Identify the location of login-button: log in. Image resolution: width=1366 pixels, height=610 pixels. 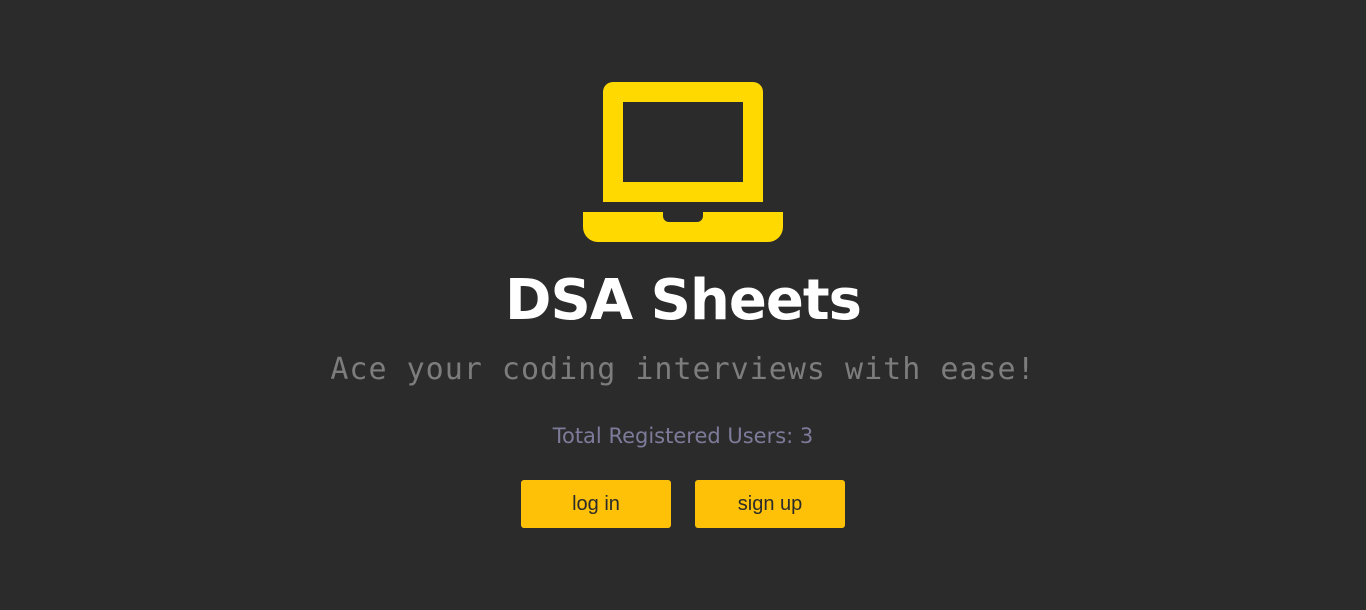
(596, 504).